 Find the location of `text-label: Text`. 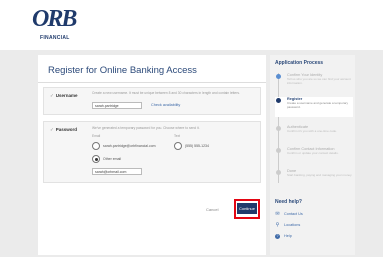

text-label: Text is located at coordinates (177, 136).